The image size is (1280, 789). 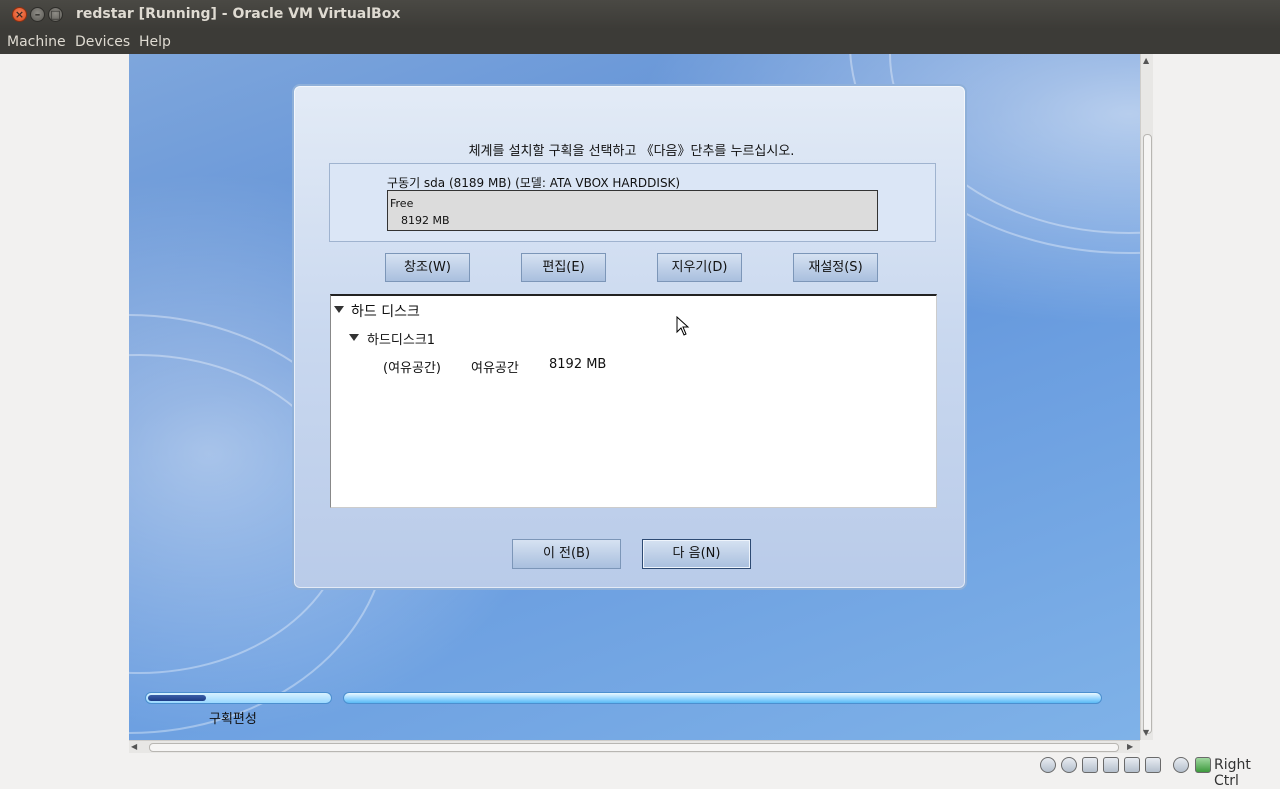 I want to click on network-icon, so click(x=1111, y=765).